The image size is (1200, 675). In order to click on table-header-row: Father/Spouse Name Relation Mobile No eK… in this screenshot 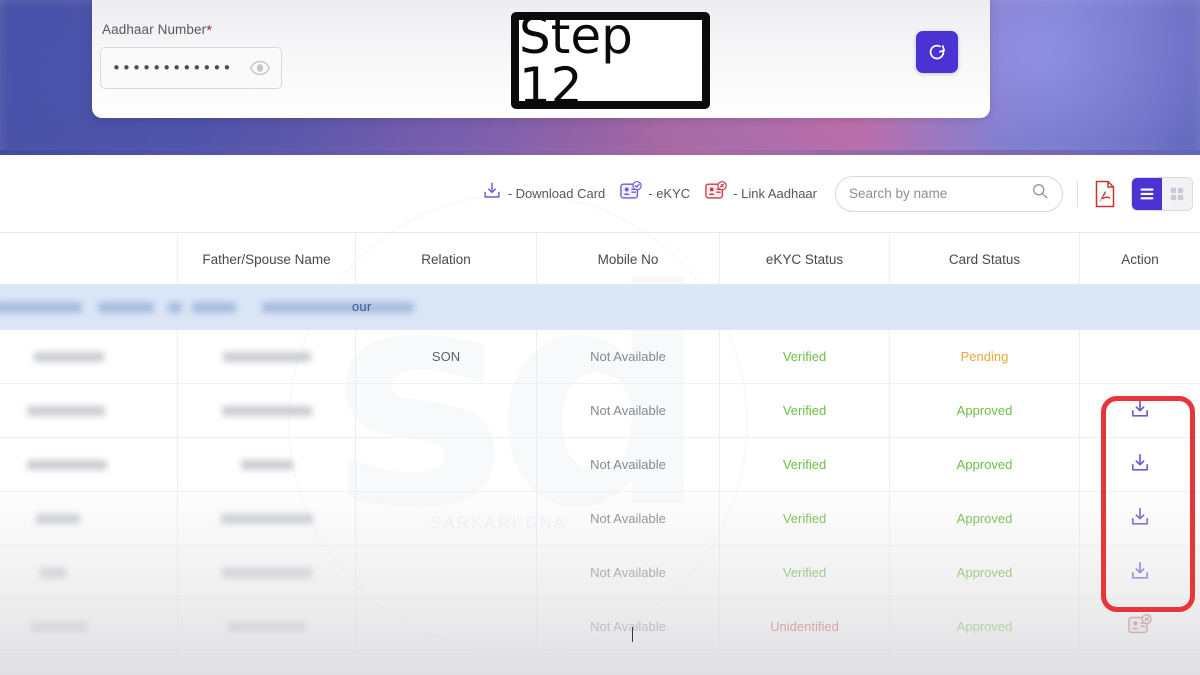, I will do `click(600, 259)`.